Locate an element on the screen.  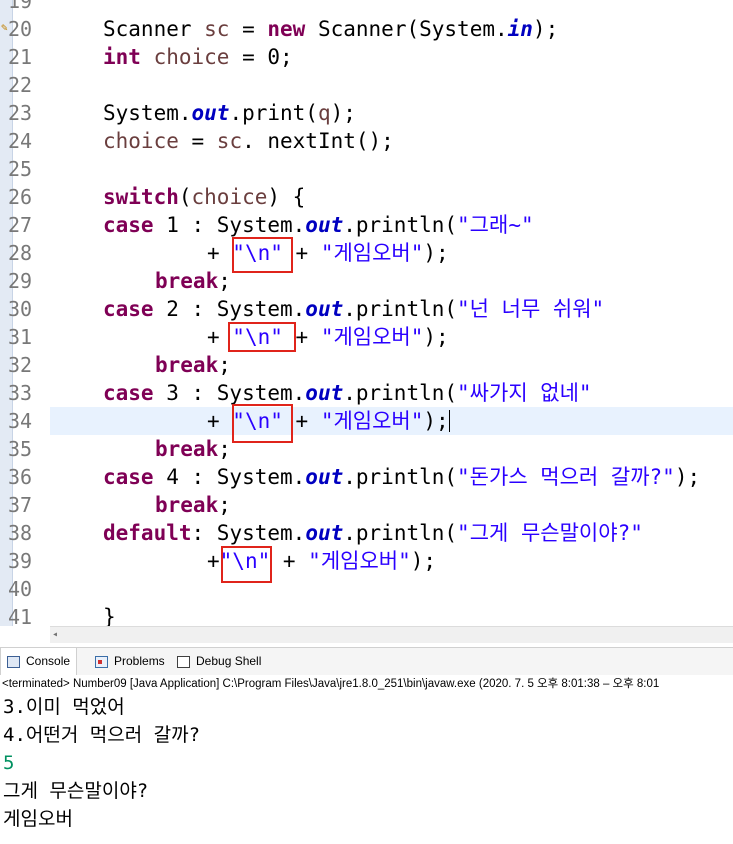
tab-problems: Problems is located at coordinates (130, 661).